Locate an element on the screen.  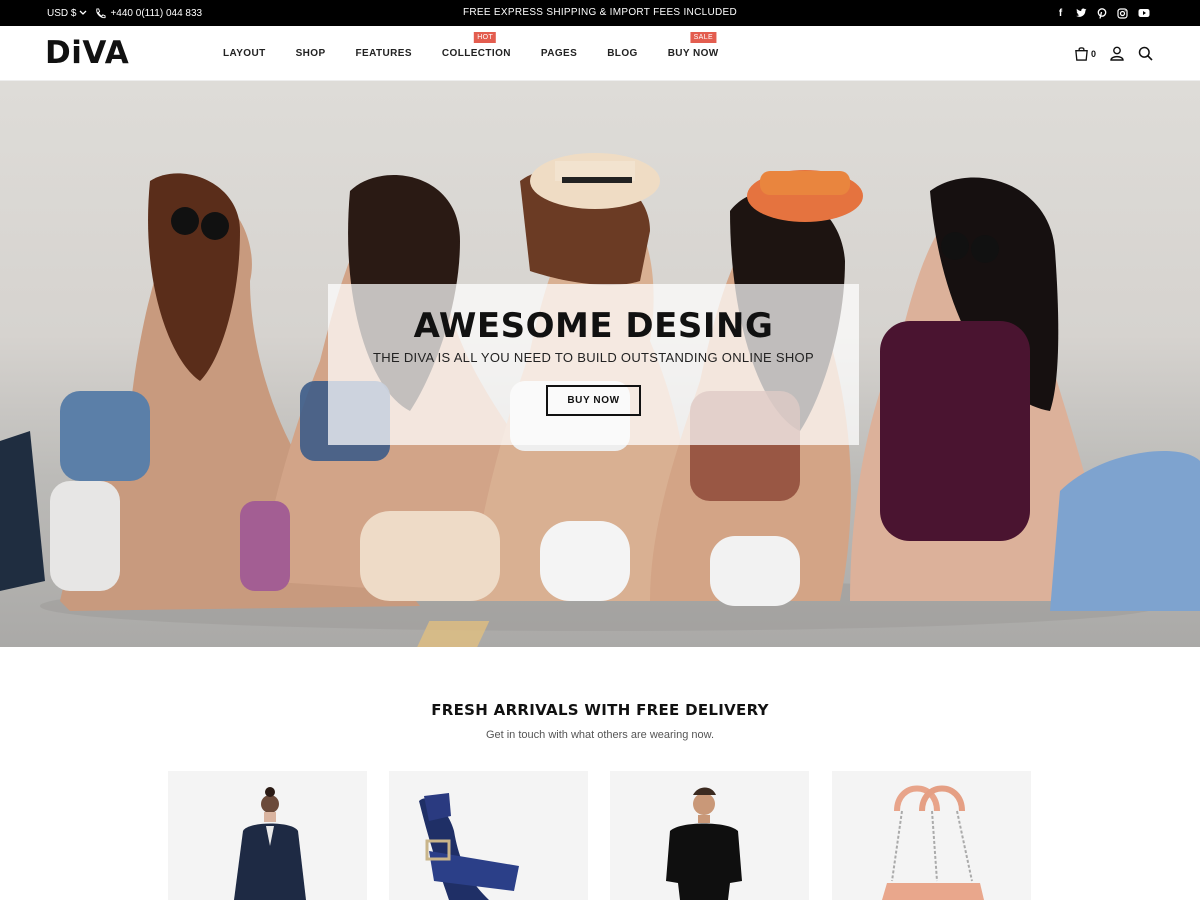
pinterest-icon is located at coordinates (1102, 13).